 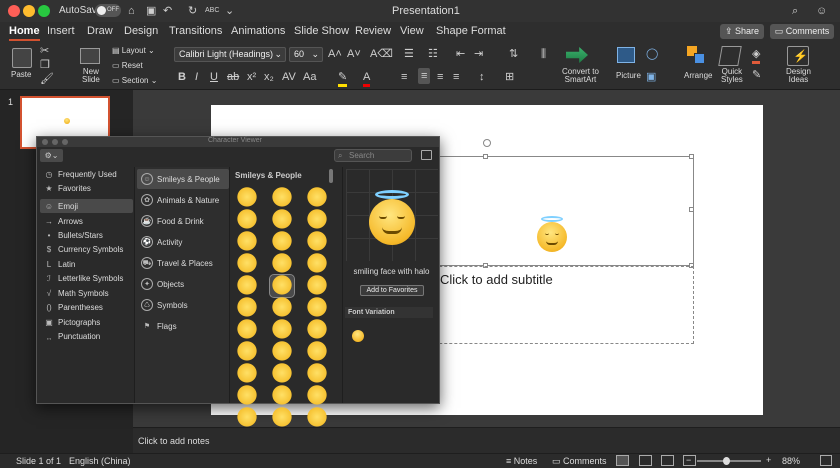 What do you see at coordinates (331, 176) in the screenshot?
I see `cv-grid-scrollbar` at bounding box center [331, 176].